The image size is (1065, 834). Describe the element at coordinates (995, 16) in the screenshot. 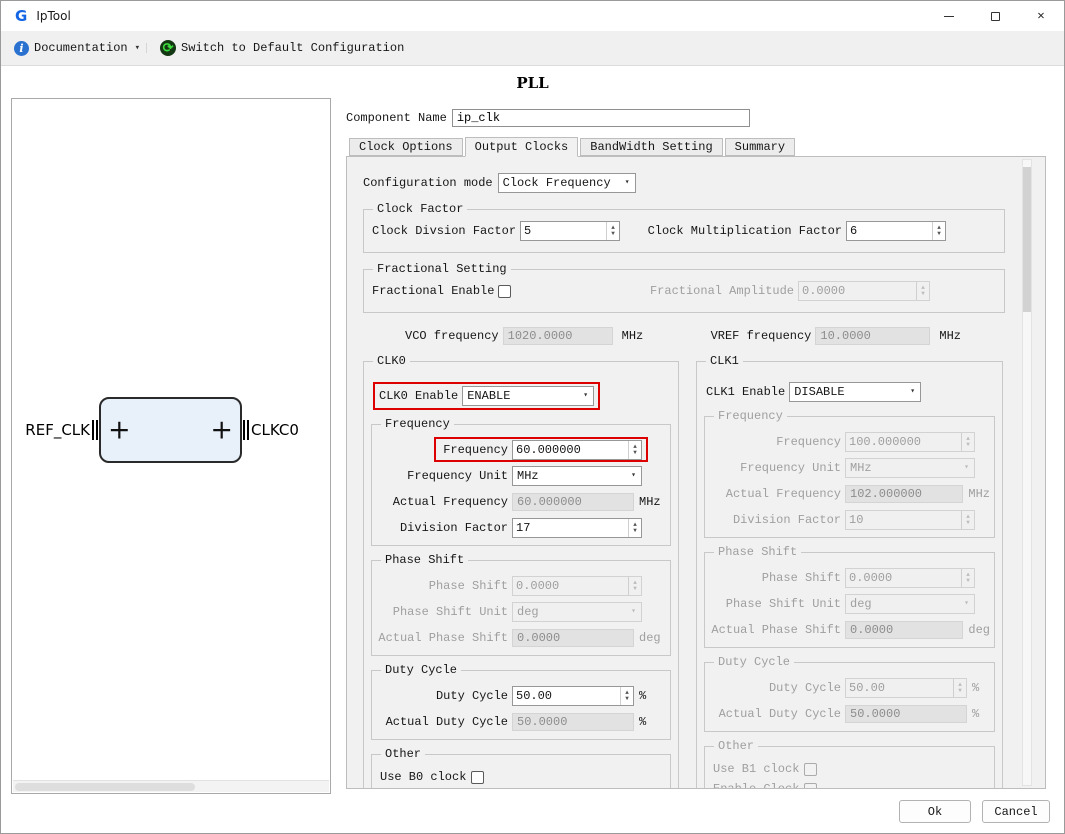

I see `maximize-button` at that location.